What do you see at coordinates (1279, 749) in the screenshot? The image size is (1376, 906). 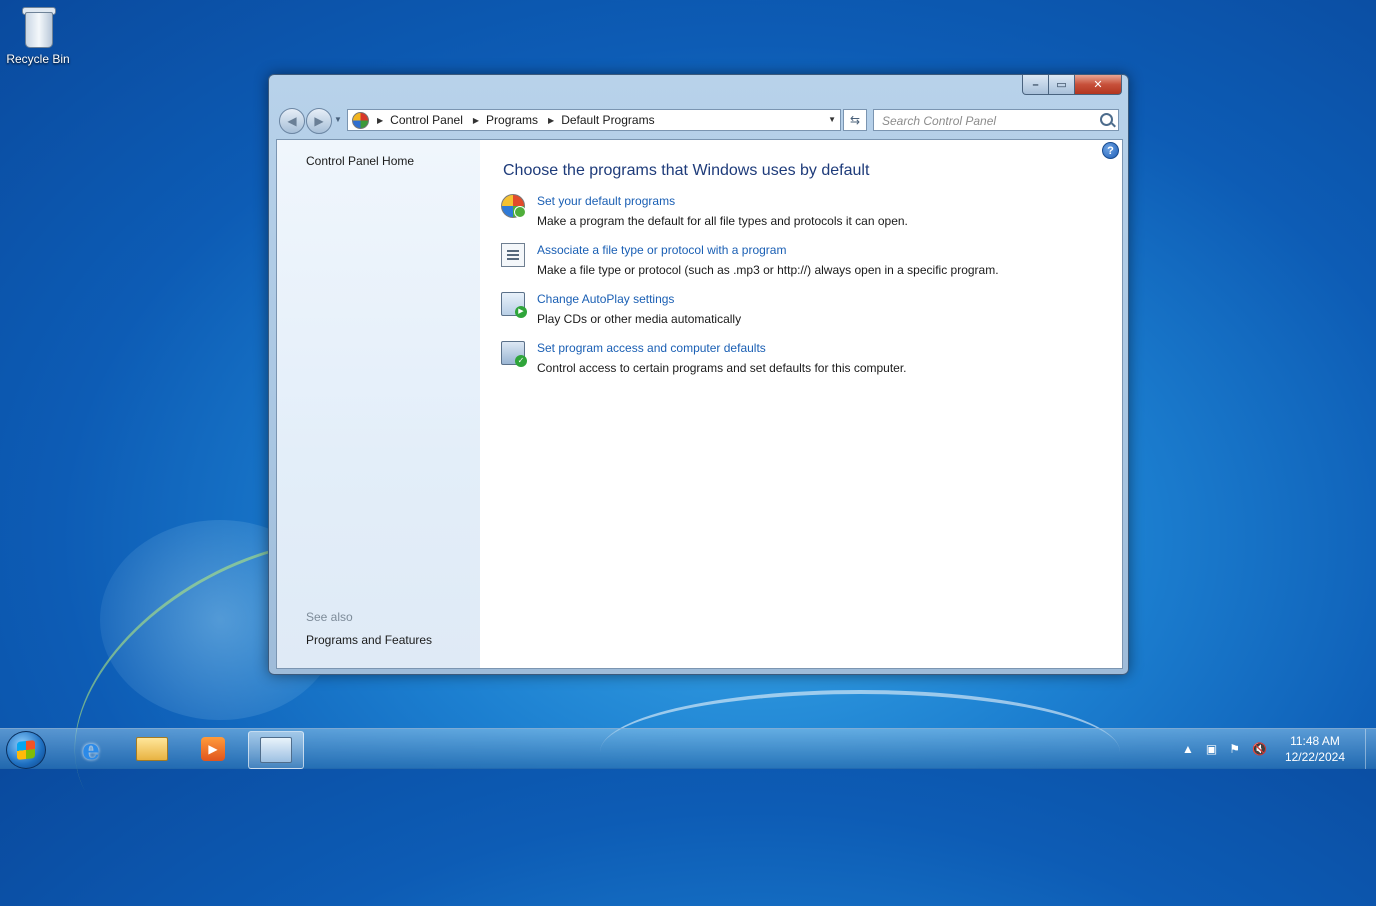 I see `notification-area: ▲ ▣ ⚑ 🔇 11:48 AM 12/22/2024` at bounding box center [1279, 749].